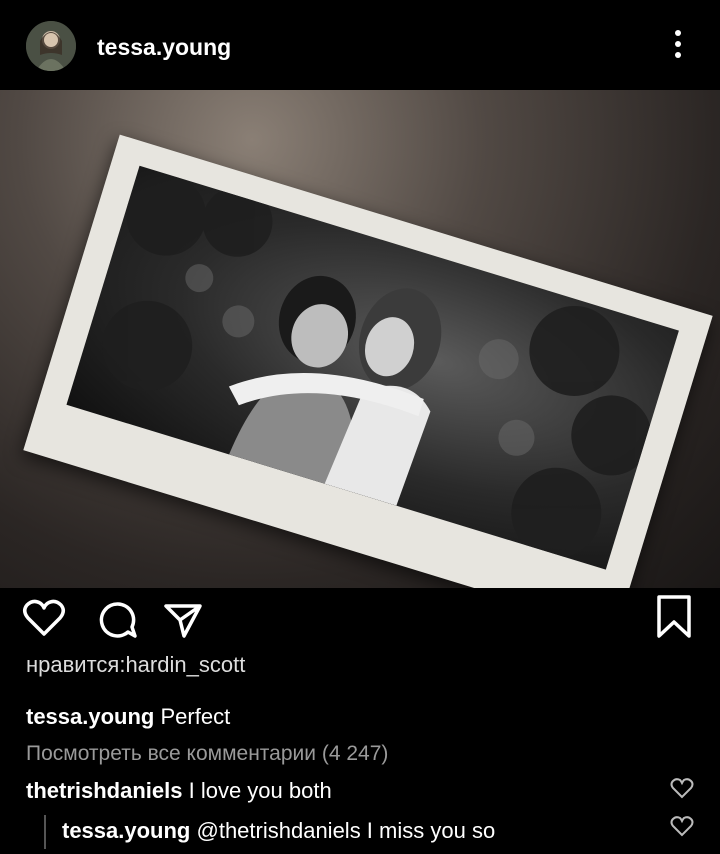  What do you see at coordinates (164, 47) in the screenshot?
I see `post-username: tessa.young` at bounding box center [164, 47].